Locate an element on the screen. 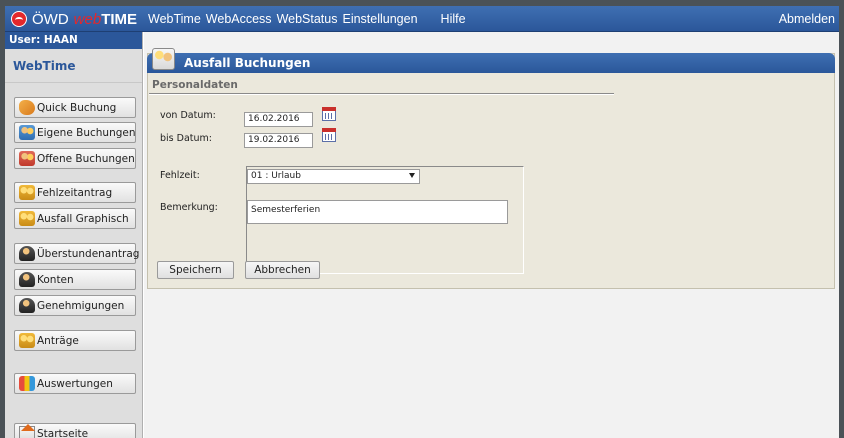  genehmigungen-label: Genehmigungen is located at coordinates (81, 305).